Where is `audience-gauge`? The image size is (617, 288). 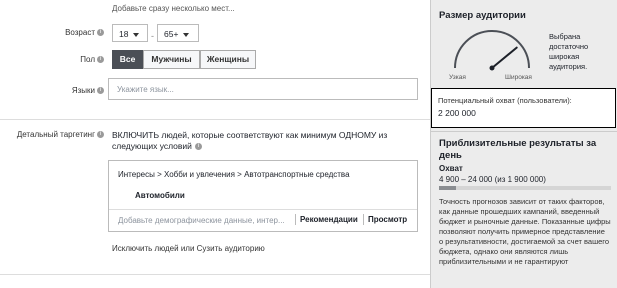 audience-gauge is located at coordinates (492, 50).